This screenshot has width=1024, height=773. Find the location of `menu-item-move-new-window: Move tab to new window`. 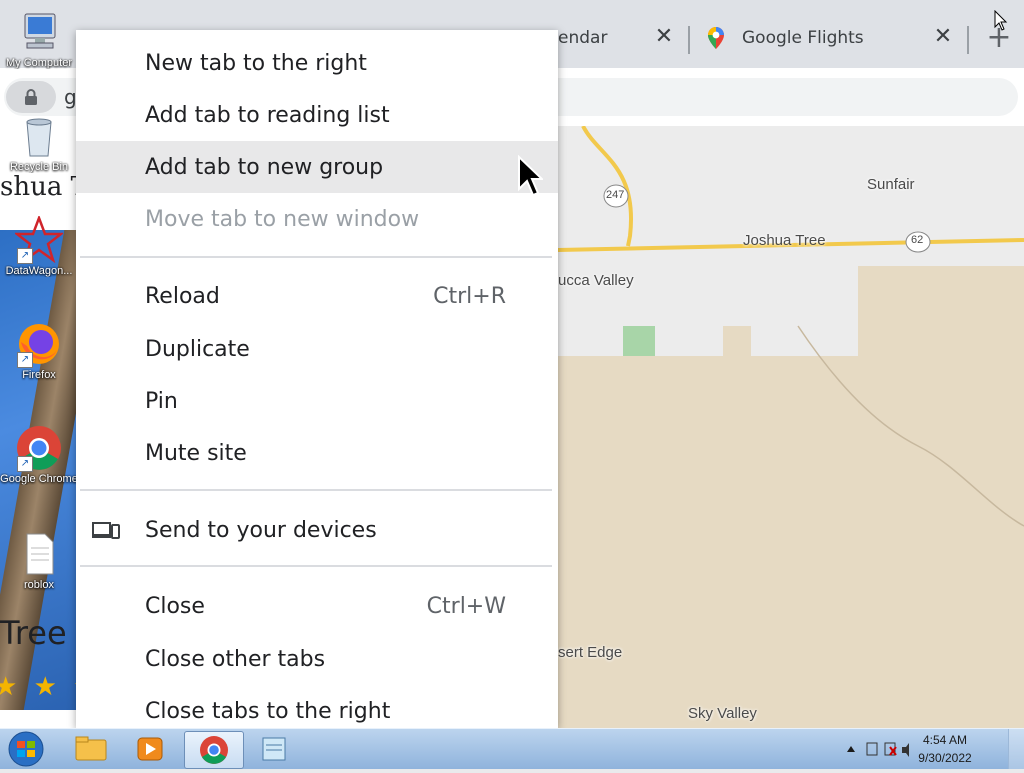

menu-item-move-new-window: Move tab to new window is located at coordinates (317, 219).